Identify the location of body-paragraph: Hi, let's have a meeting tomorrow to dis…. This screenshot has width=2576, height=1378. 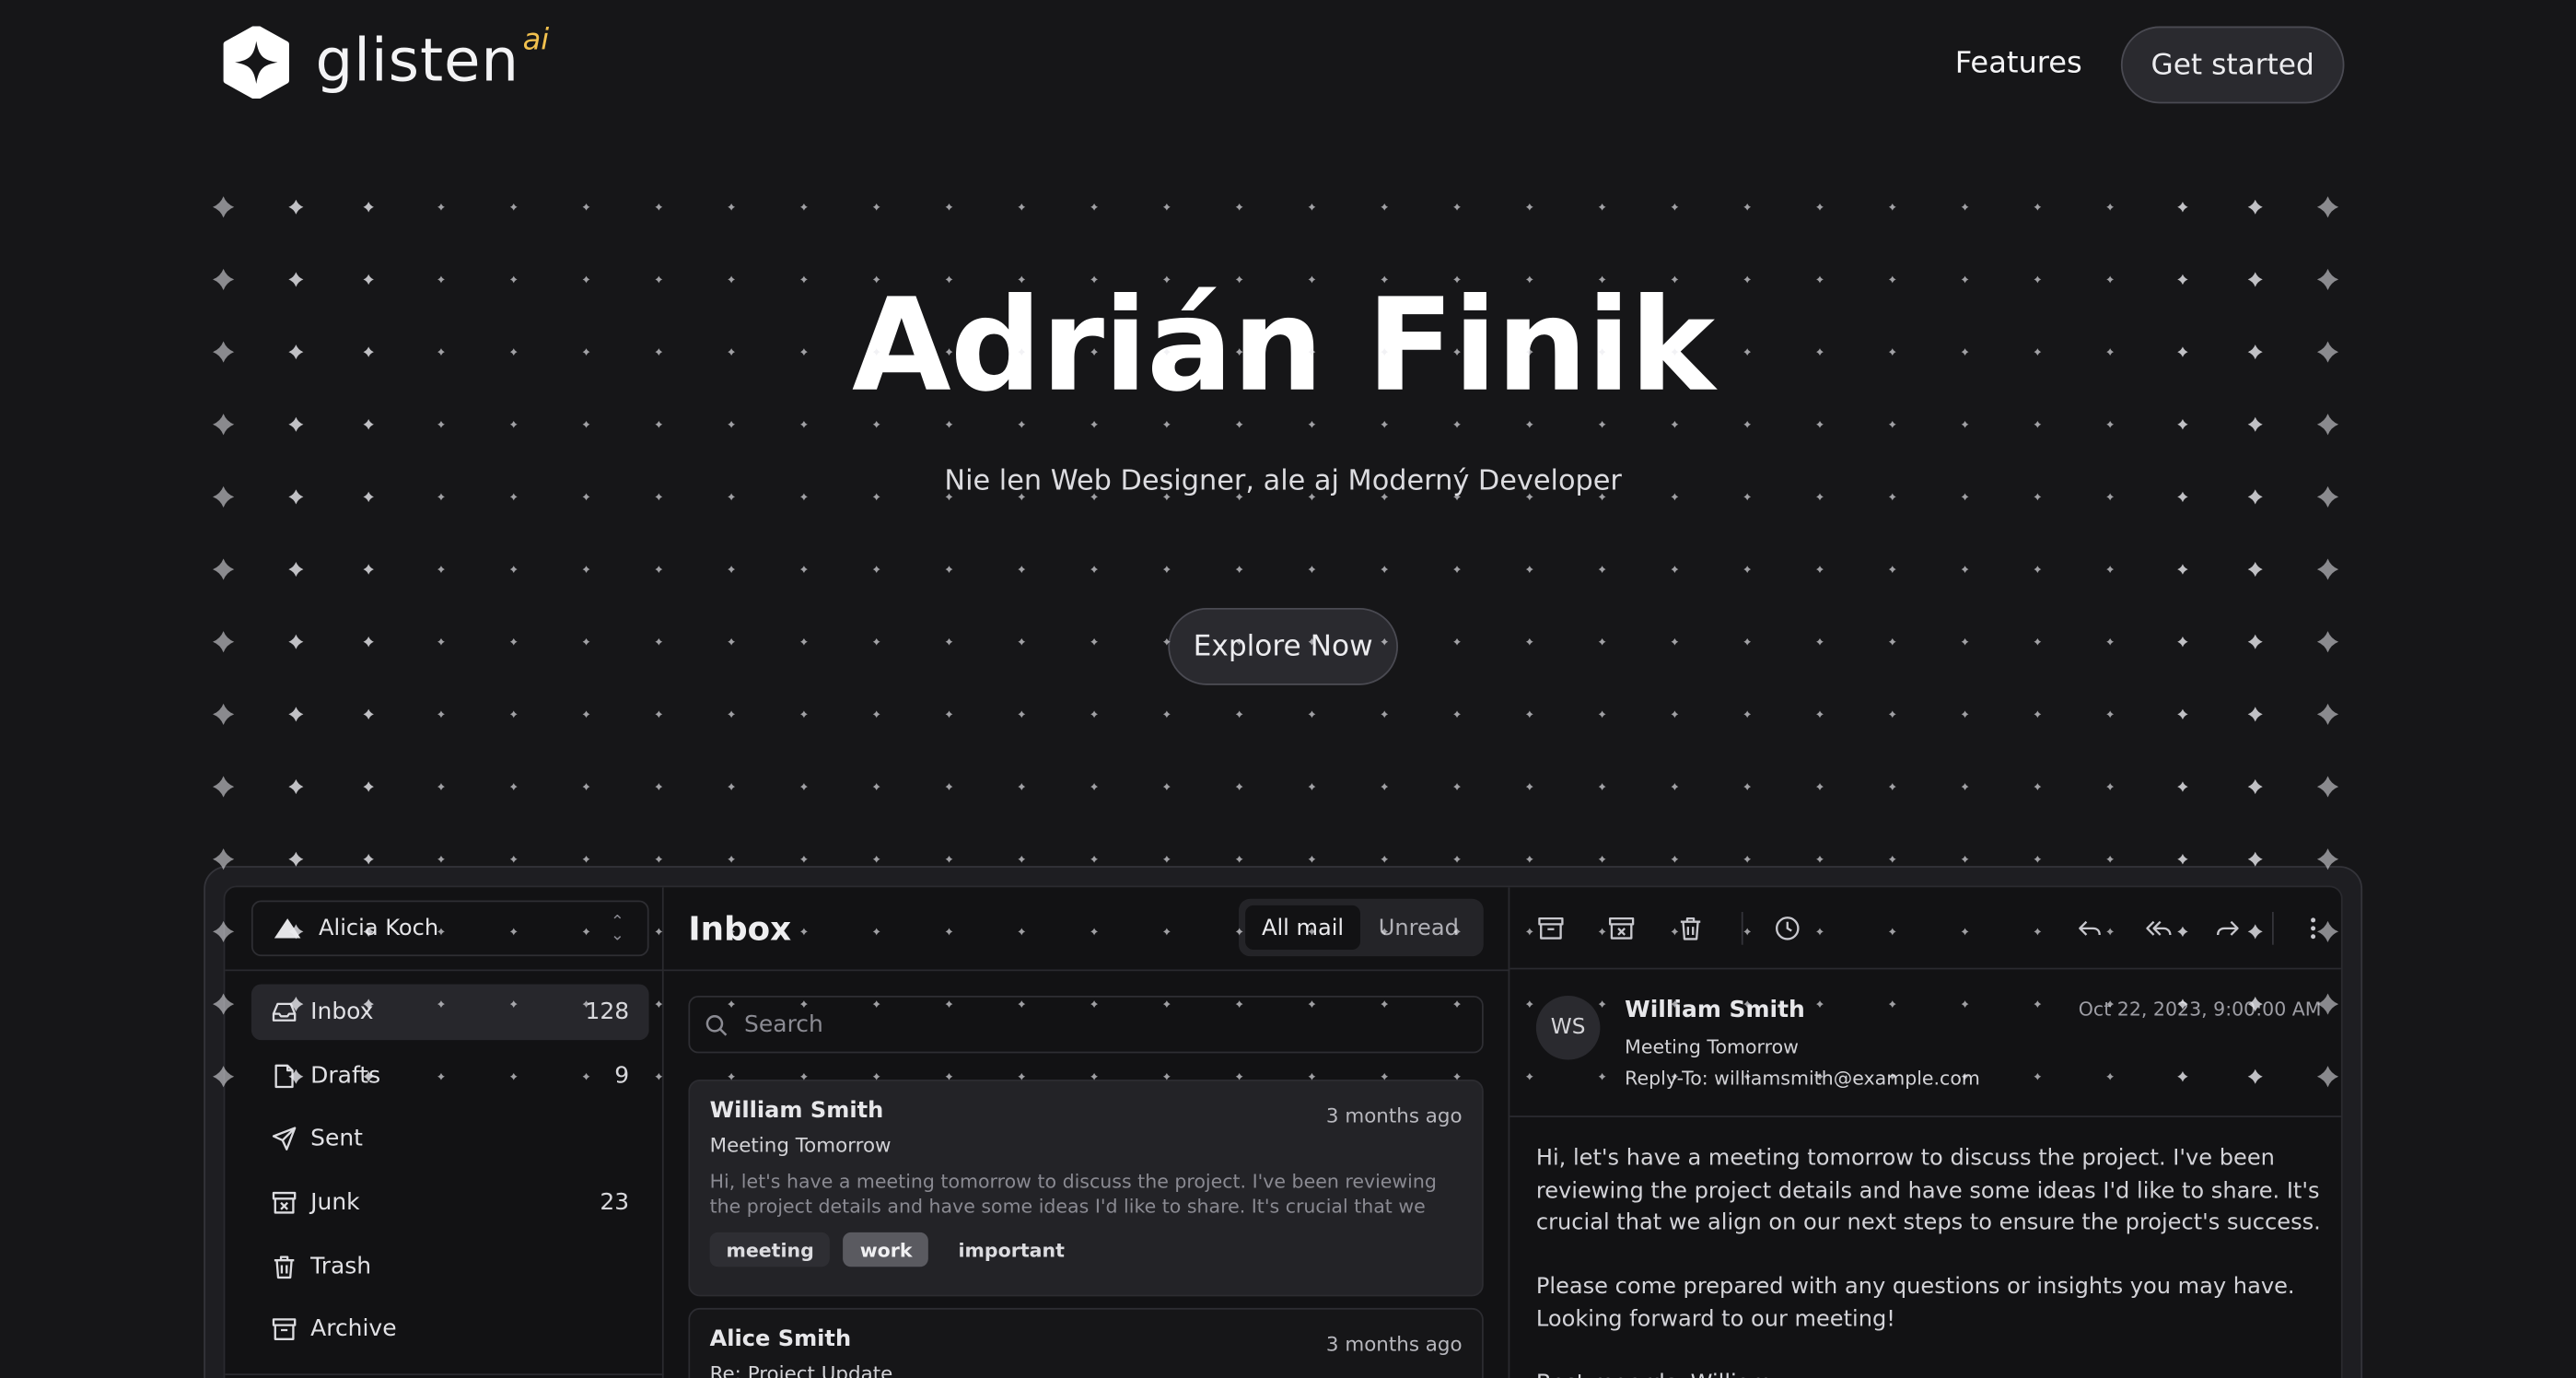
(1928, 1190).